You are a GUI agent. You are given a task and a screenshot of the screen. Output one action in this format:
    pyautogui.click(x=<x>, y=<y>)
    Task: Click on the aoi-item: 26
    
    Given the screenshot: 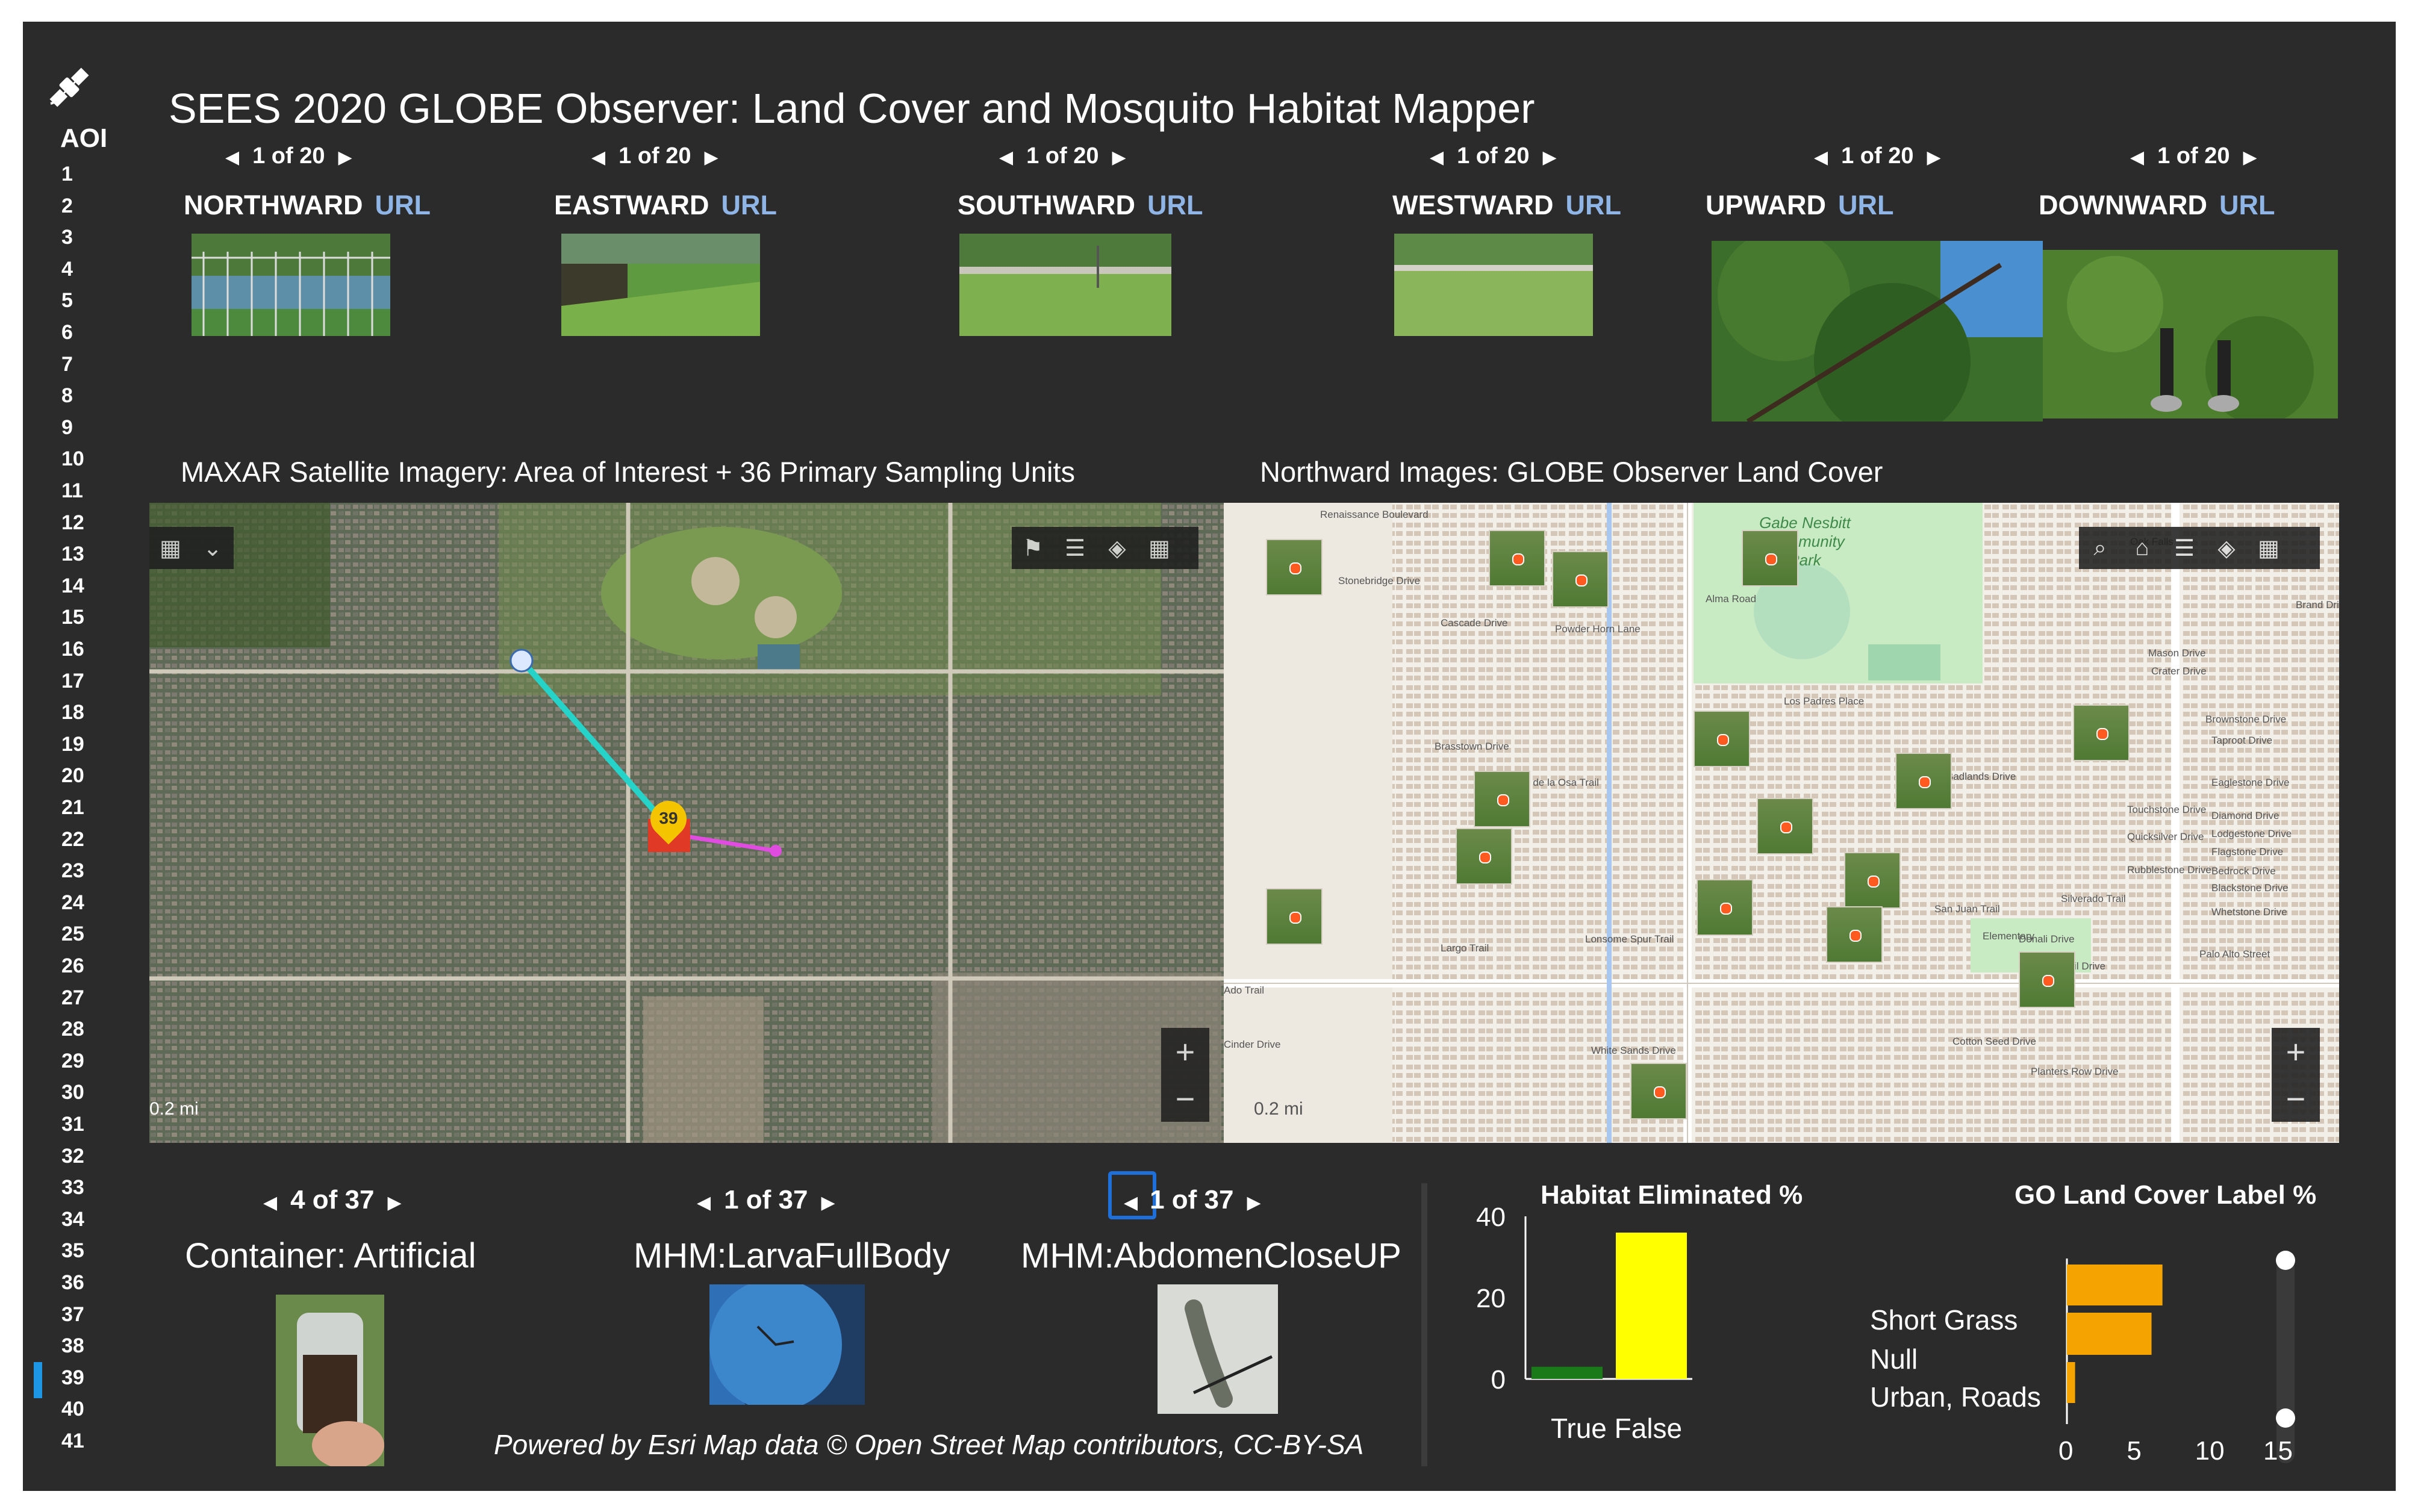 What is the action you would take?
    pyautogui.click(x=82, y=966)
    